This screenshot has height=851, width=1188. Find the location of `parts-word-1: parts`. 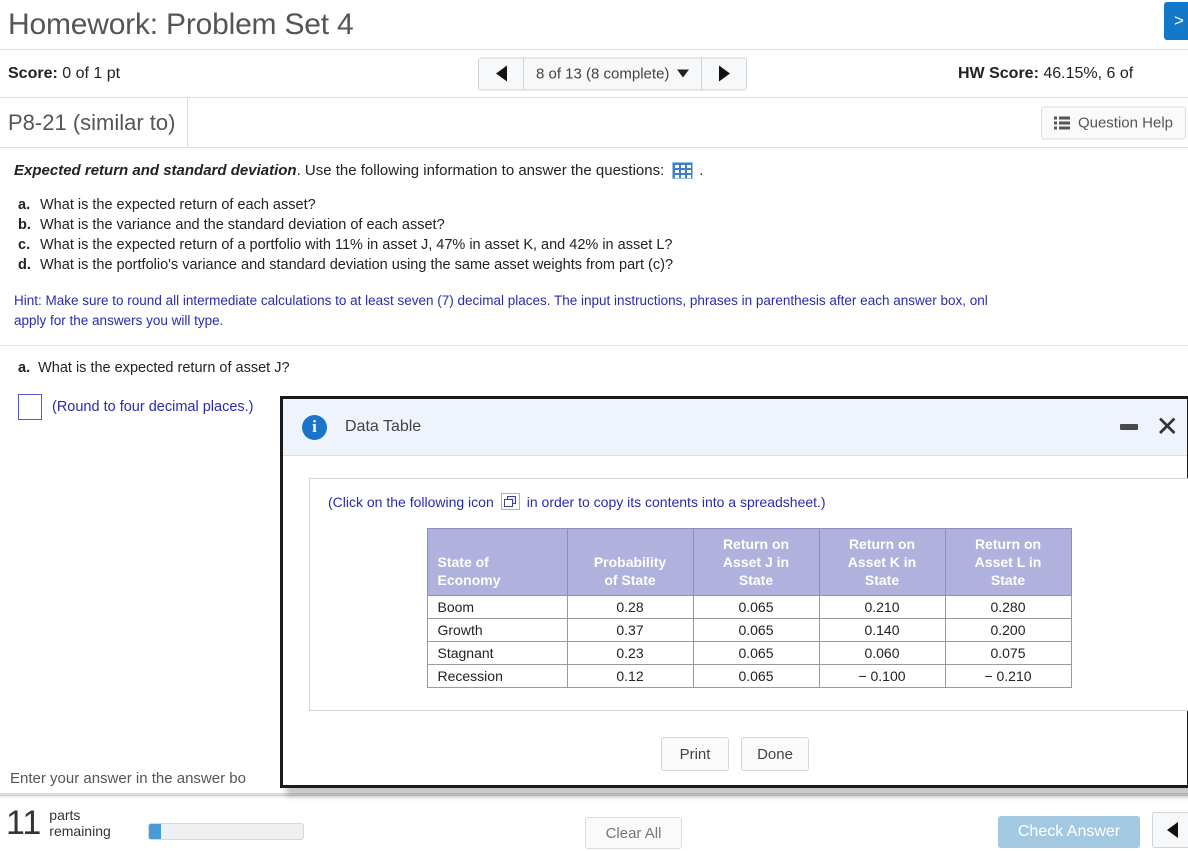

parts-word-1: parts is located at coordinates (65, 815).